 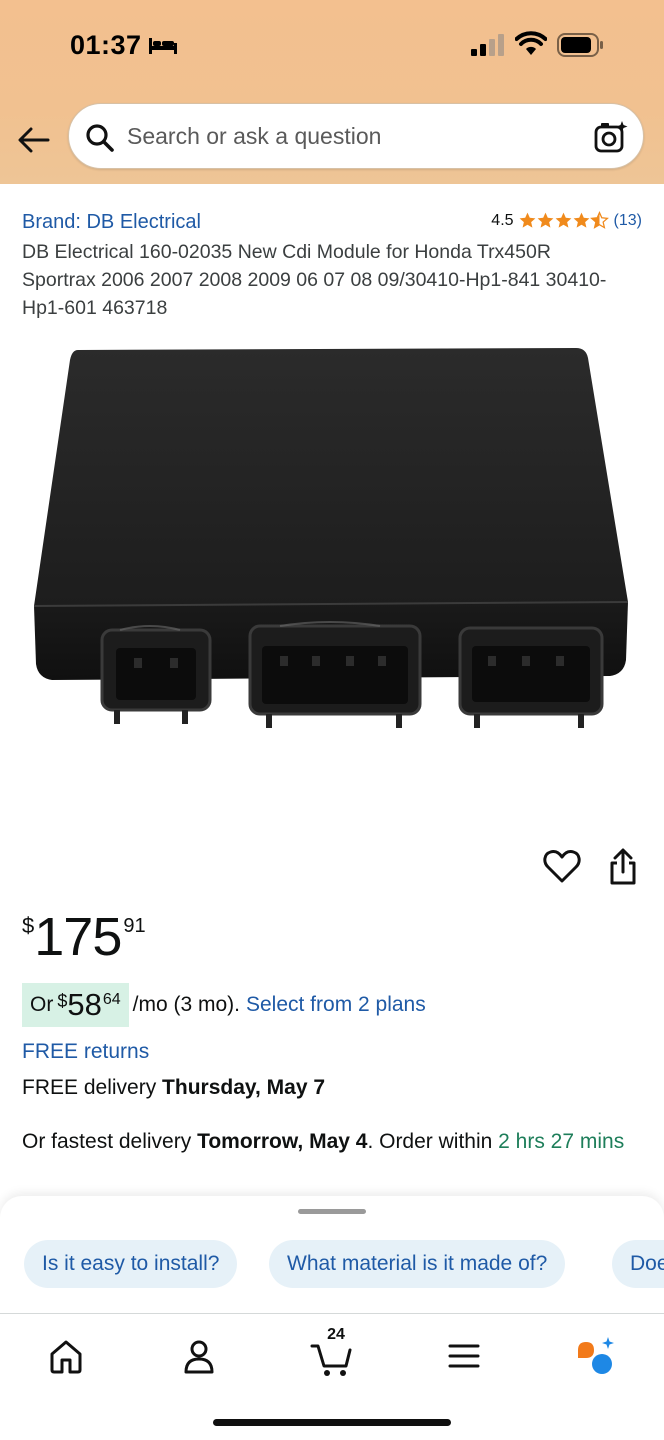 What do you see at coordinates (638, 1264) in the screenshot?
I see `question-chip: Does` at bounding box center [638, 1264].